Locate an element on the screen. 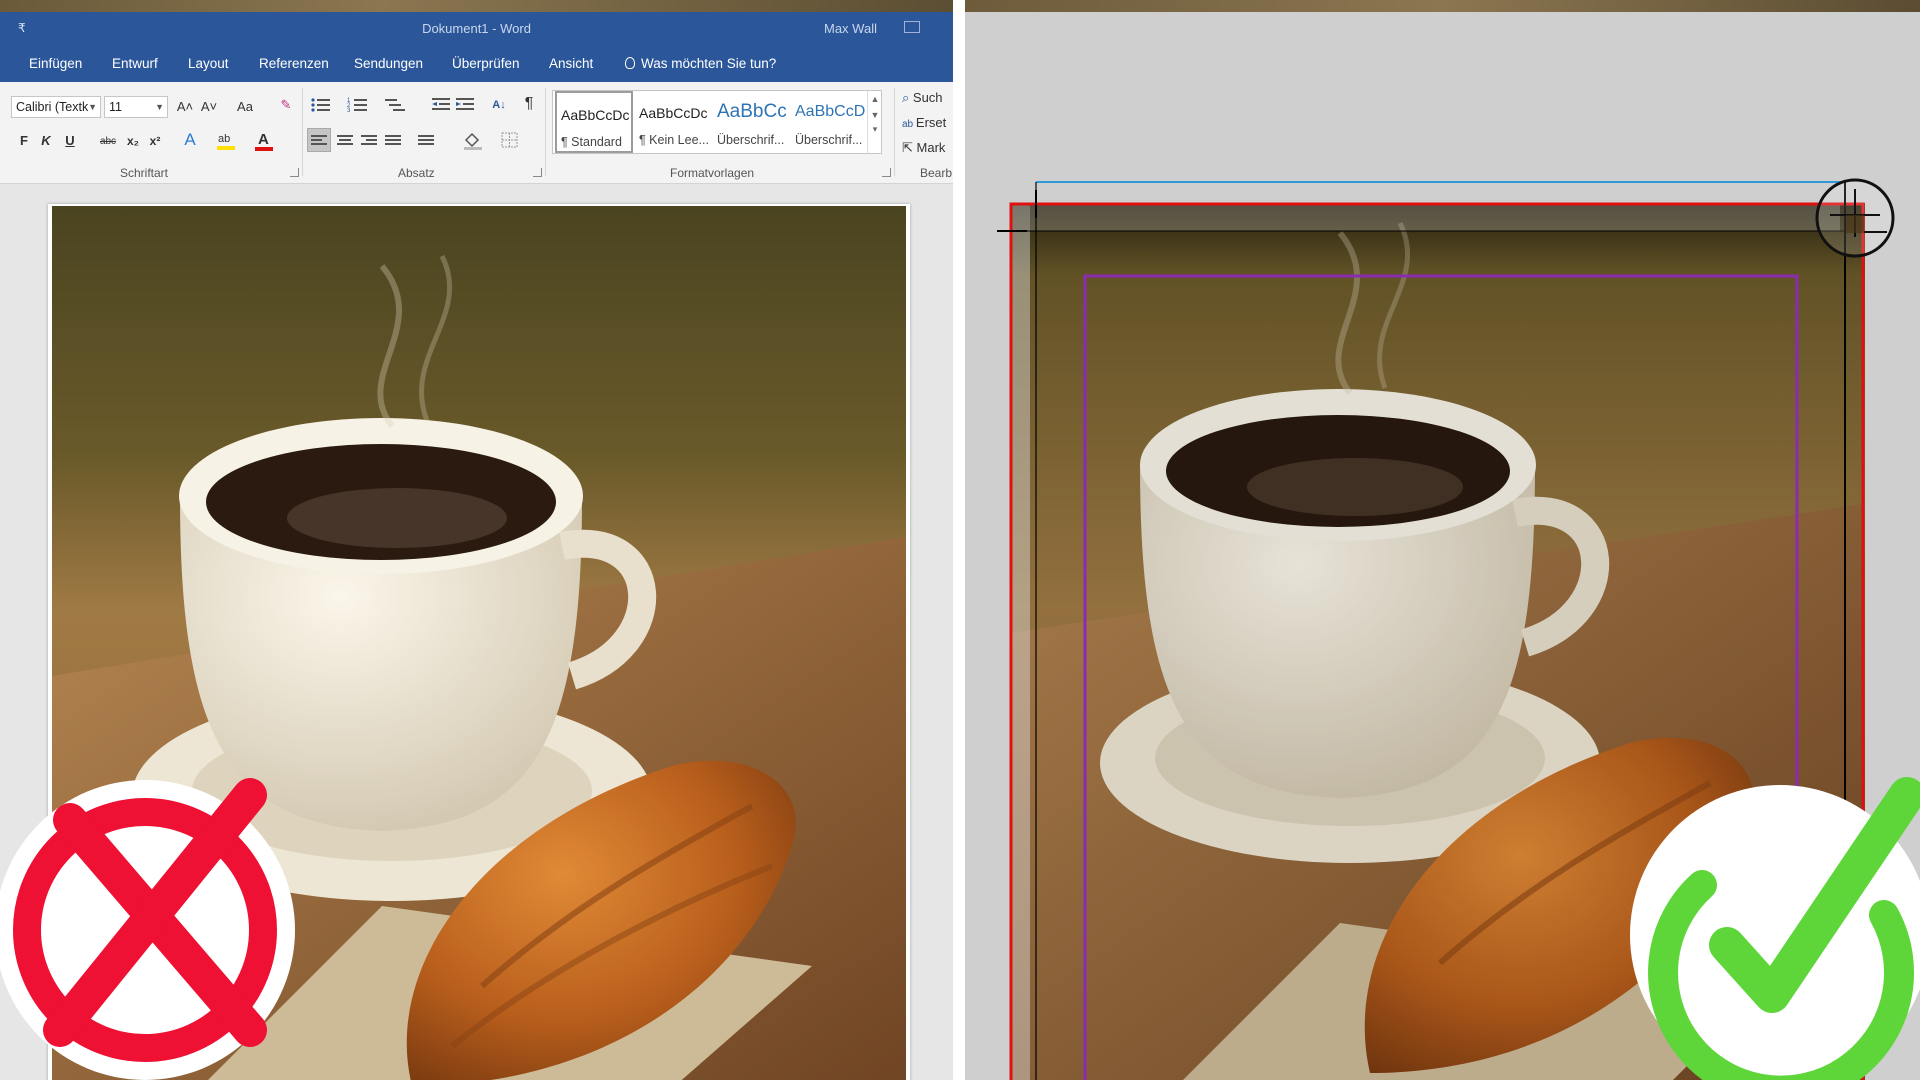  tab-ueberpruefen: Überprüfen is located at coordinates (486, 63).